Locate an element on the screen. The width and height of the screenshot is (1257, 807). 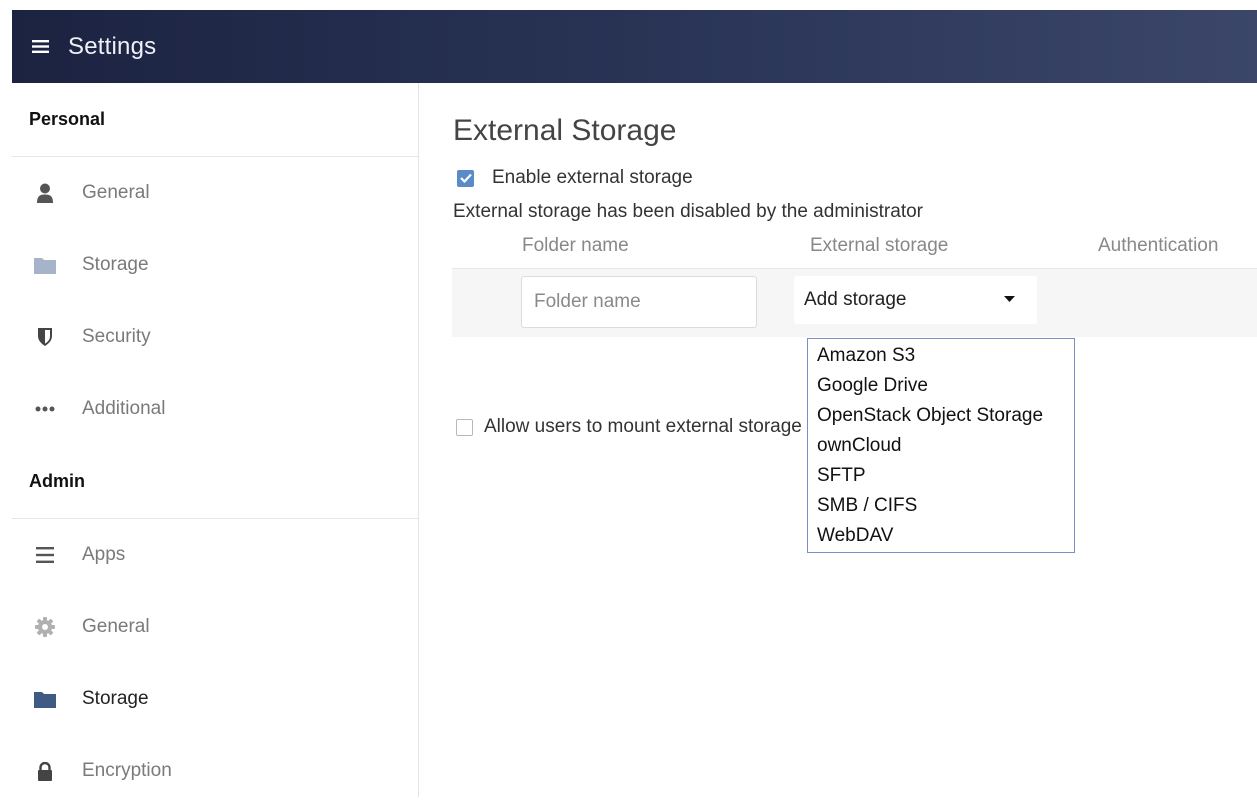
storage-option-owncloud: ownCloud is located at coordinates (941, 446).